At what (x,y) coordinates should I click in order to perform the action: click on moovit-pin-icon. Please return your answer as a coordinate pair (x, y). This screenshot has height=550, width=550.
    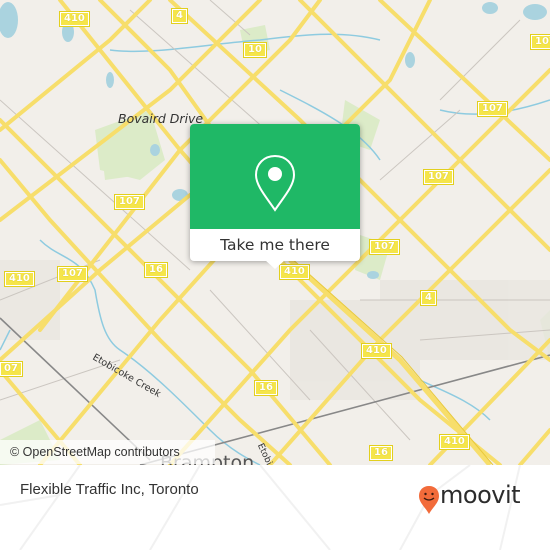
    Looking at the image, I should click on (429, 500).